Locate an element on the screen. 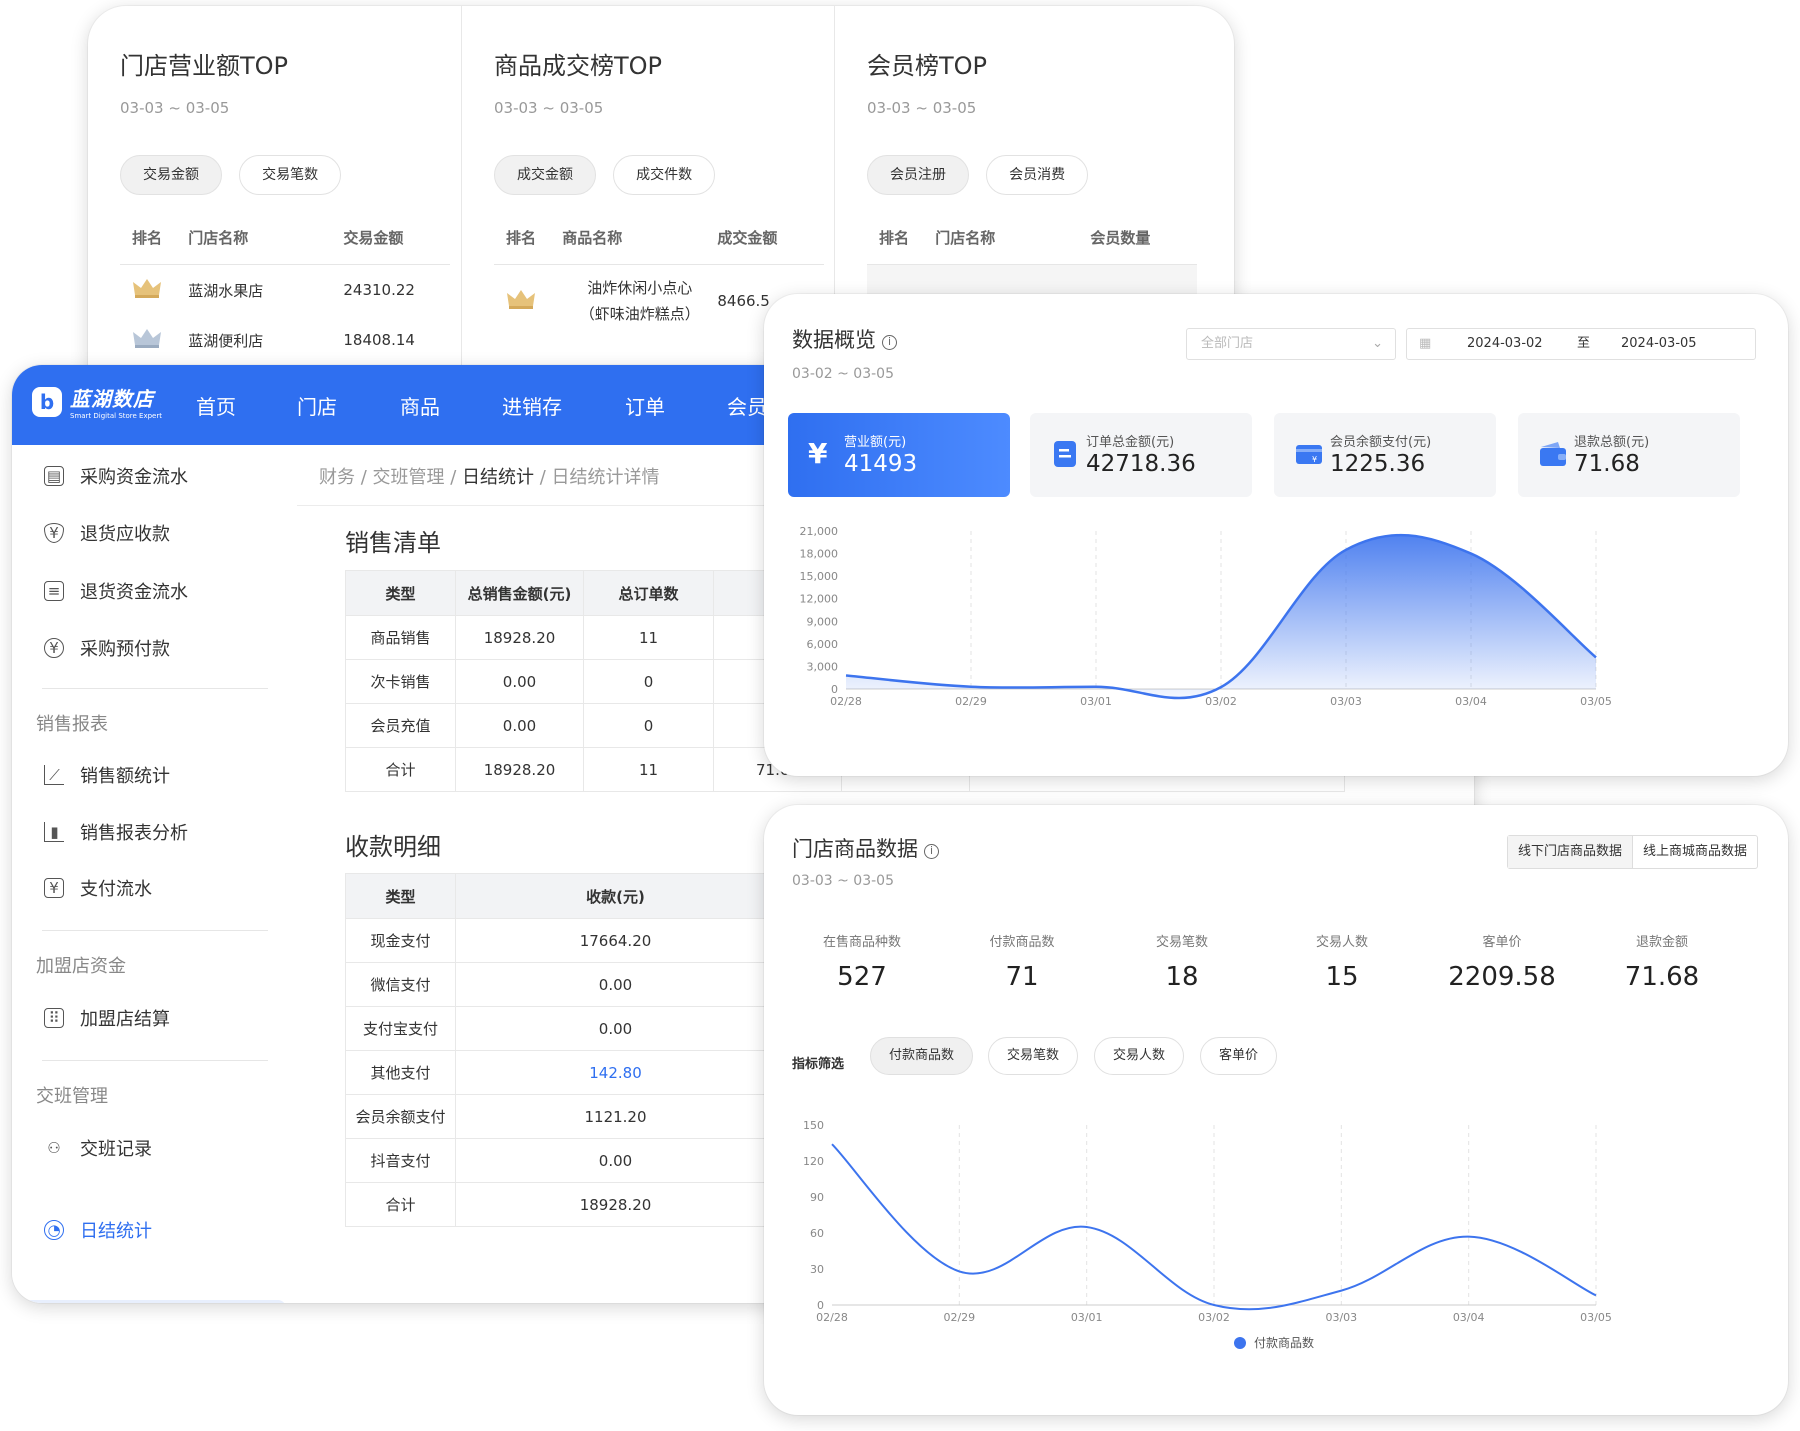 Image resolution: width=1800 pixels, height=1431 pixels. sidebar-item-purchase-flow: ▤ 采购资金流水 is located at coordinates (116, 476).